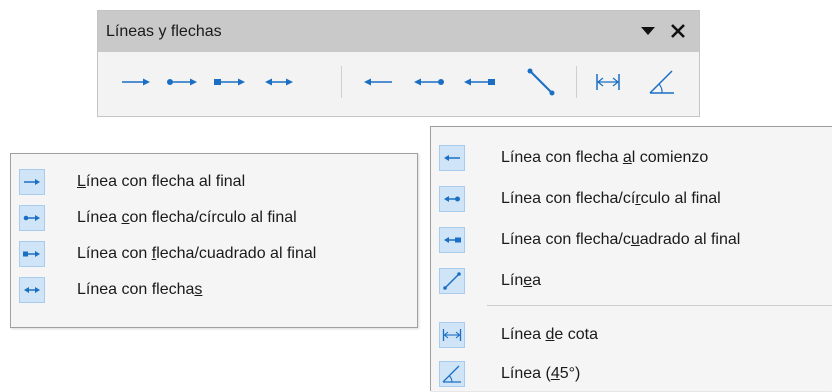 This screenshot has height=392, width=832. I want to click on toolbar-title-bar: Líneas y flechas, so click(398, 31).